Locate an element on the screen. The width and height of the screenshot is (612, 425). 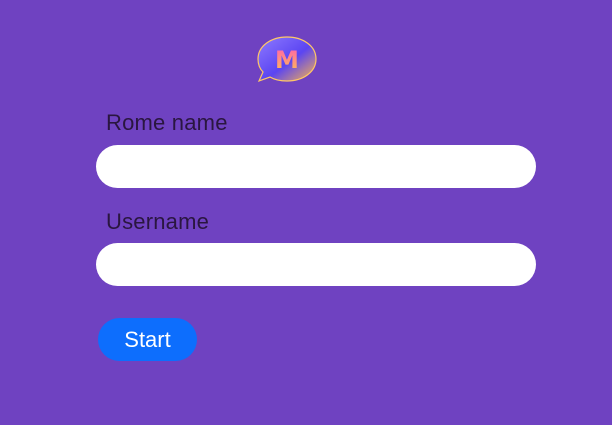
app-logo: M is located at coordinates (287, 60).